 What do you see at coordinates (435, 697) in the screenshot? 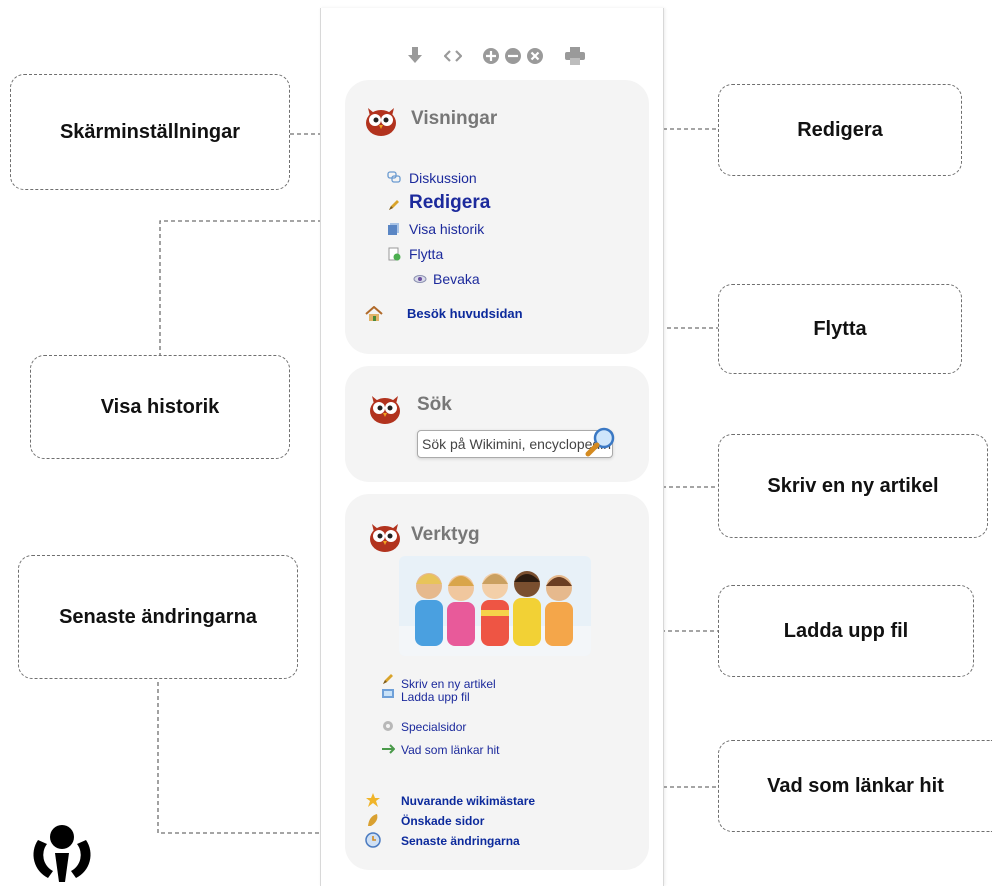
I see `link-ladda-upp-fil: Ladda upp fil` at bounding box center [435, 697].